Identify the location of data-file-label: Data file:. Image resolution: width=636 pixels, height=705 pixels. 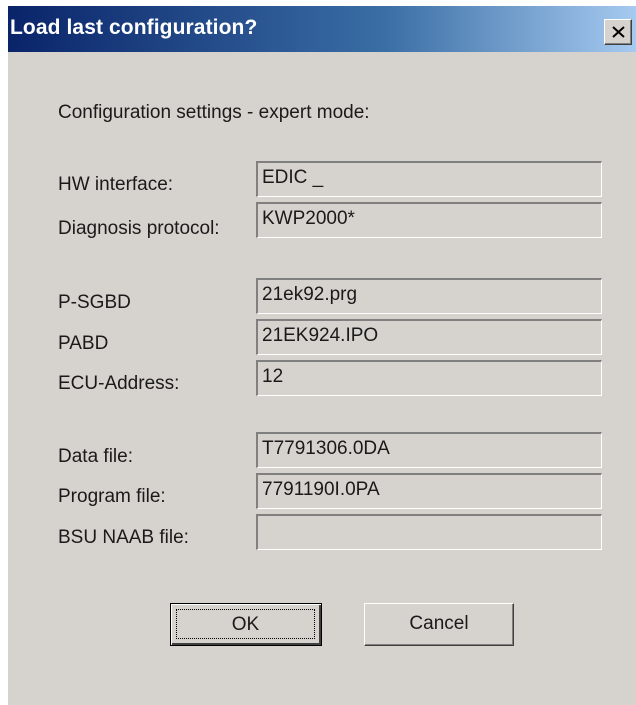
(95, 456).